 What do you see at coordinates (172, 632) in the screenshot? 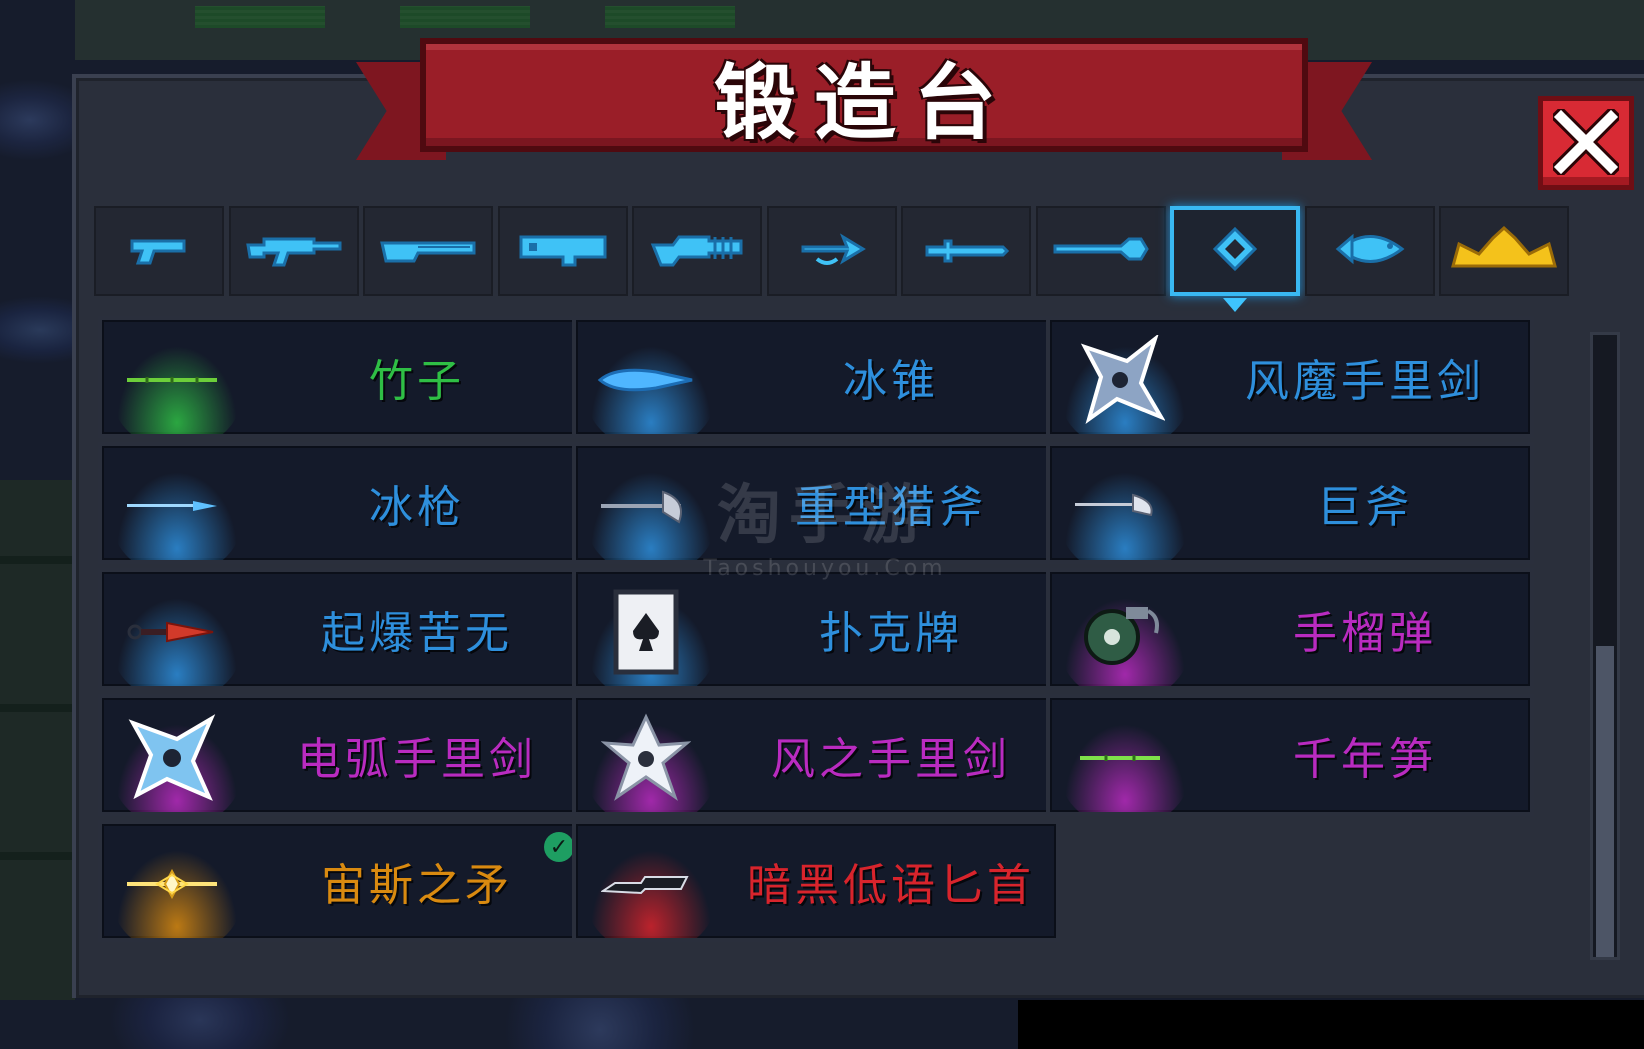
I see `kunai-icon` at bounding box center [172, 632].